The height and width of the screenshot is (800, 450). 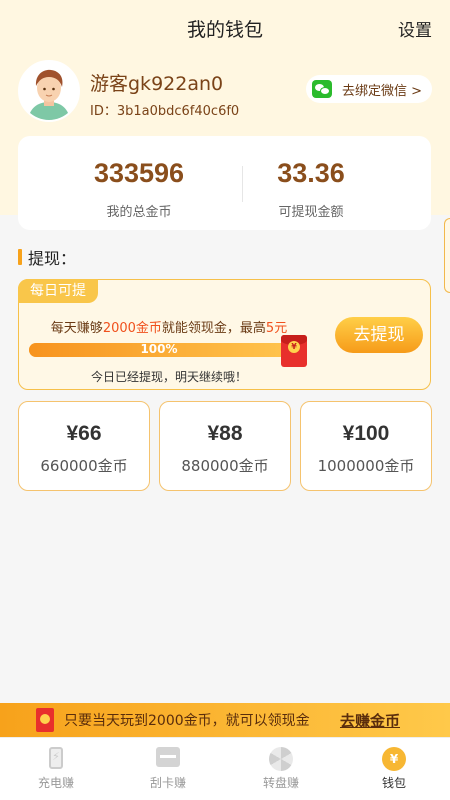 I want to click on nav-label: 刮卡赚, so click(x=167, y=783).